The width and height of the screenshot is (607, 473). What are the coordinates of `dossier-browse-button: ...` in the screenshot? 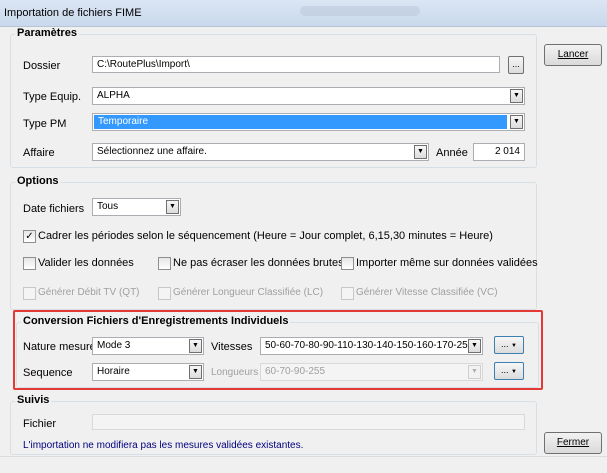 It's located at (516, 65).